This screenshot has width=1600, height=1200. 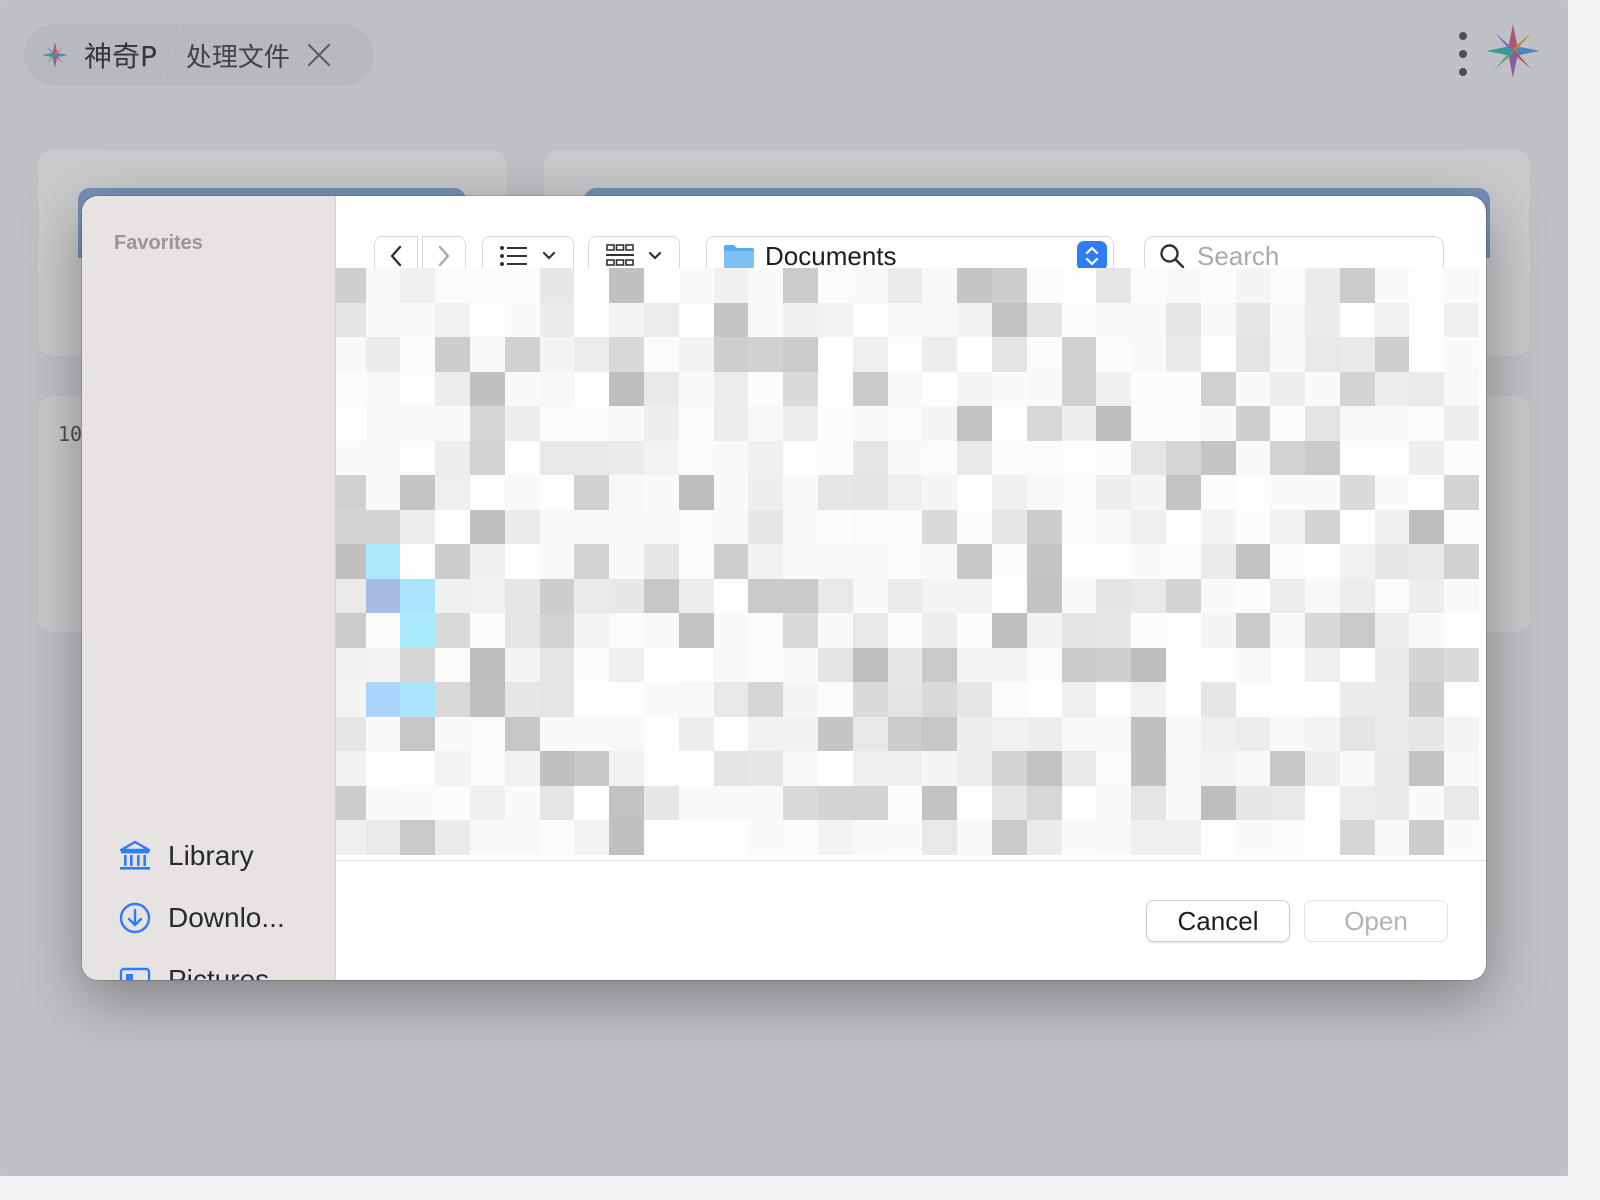 What do you see at coordinates (135, 918) in the screenshot?
I see `downloads-icon` at bounding box center [135, 918].